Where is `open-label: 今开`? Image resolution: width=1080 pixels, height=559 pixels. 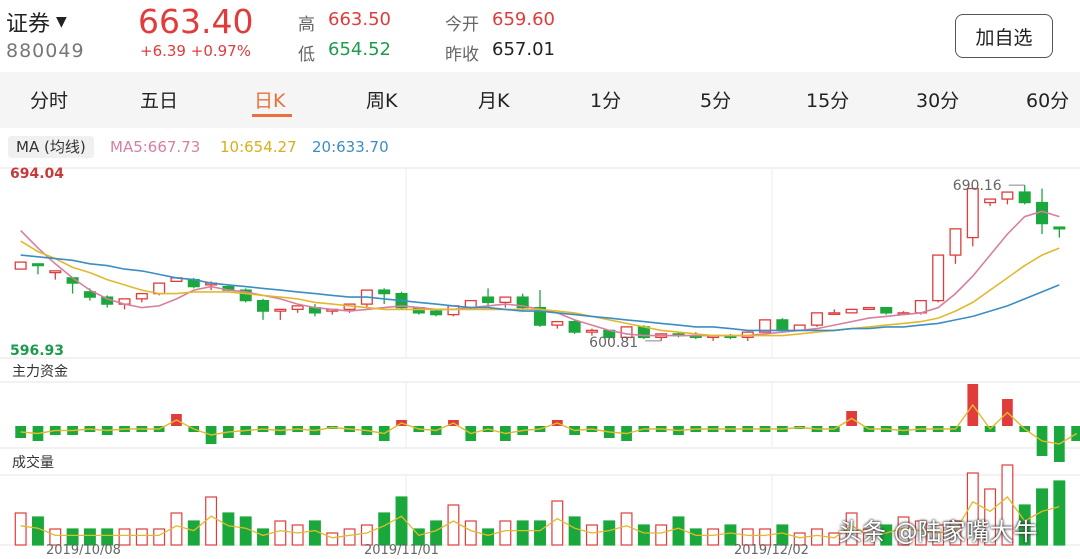 open-label: 今开 is located at coordinates (462, 25).